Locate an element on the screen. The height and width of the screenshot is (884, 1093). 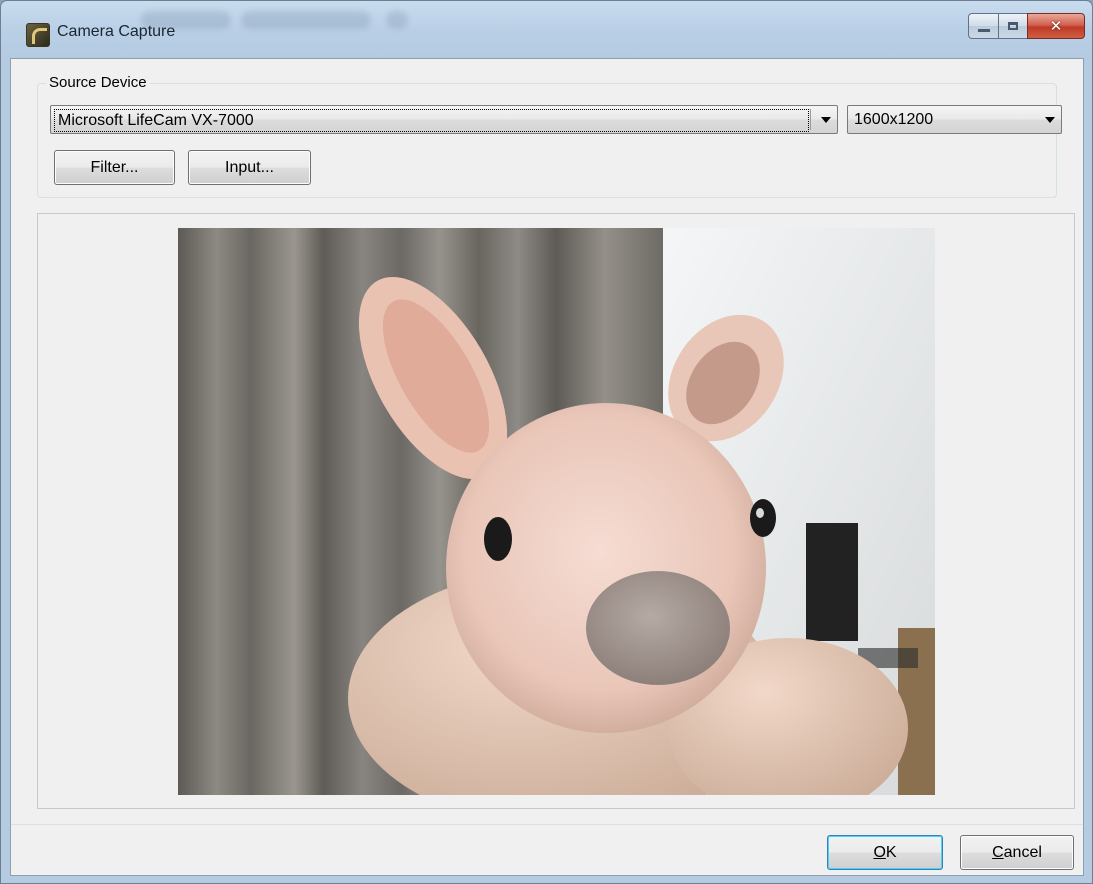
camera-app-icon is located at coordinates (38, 35).